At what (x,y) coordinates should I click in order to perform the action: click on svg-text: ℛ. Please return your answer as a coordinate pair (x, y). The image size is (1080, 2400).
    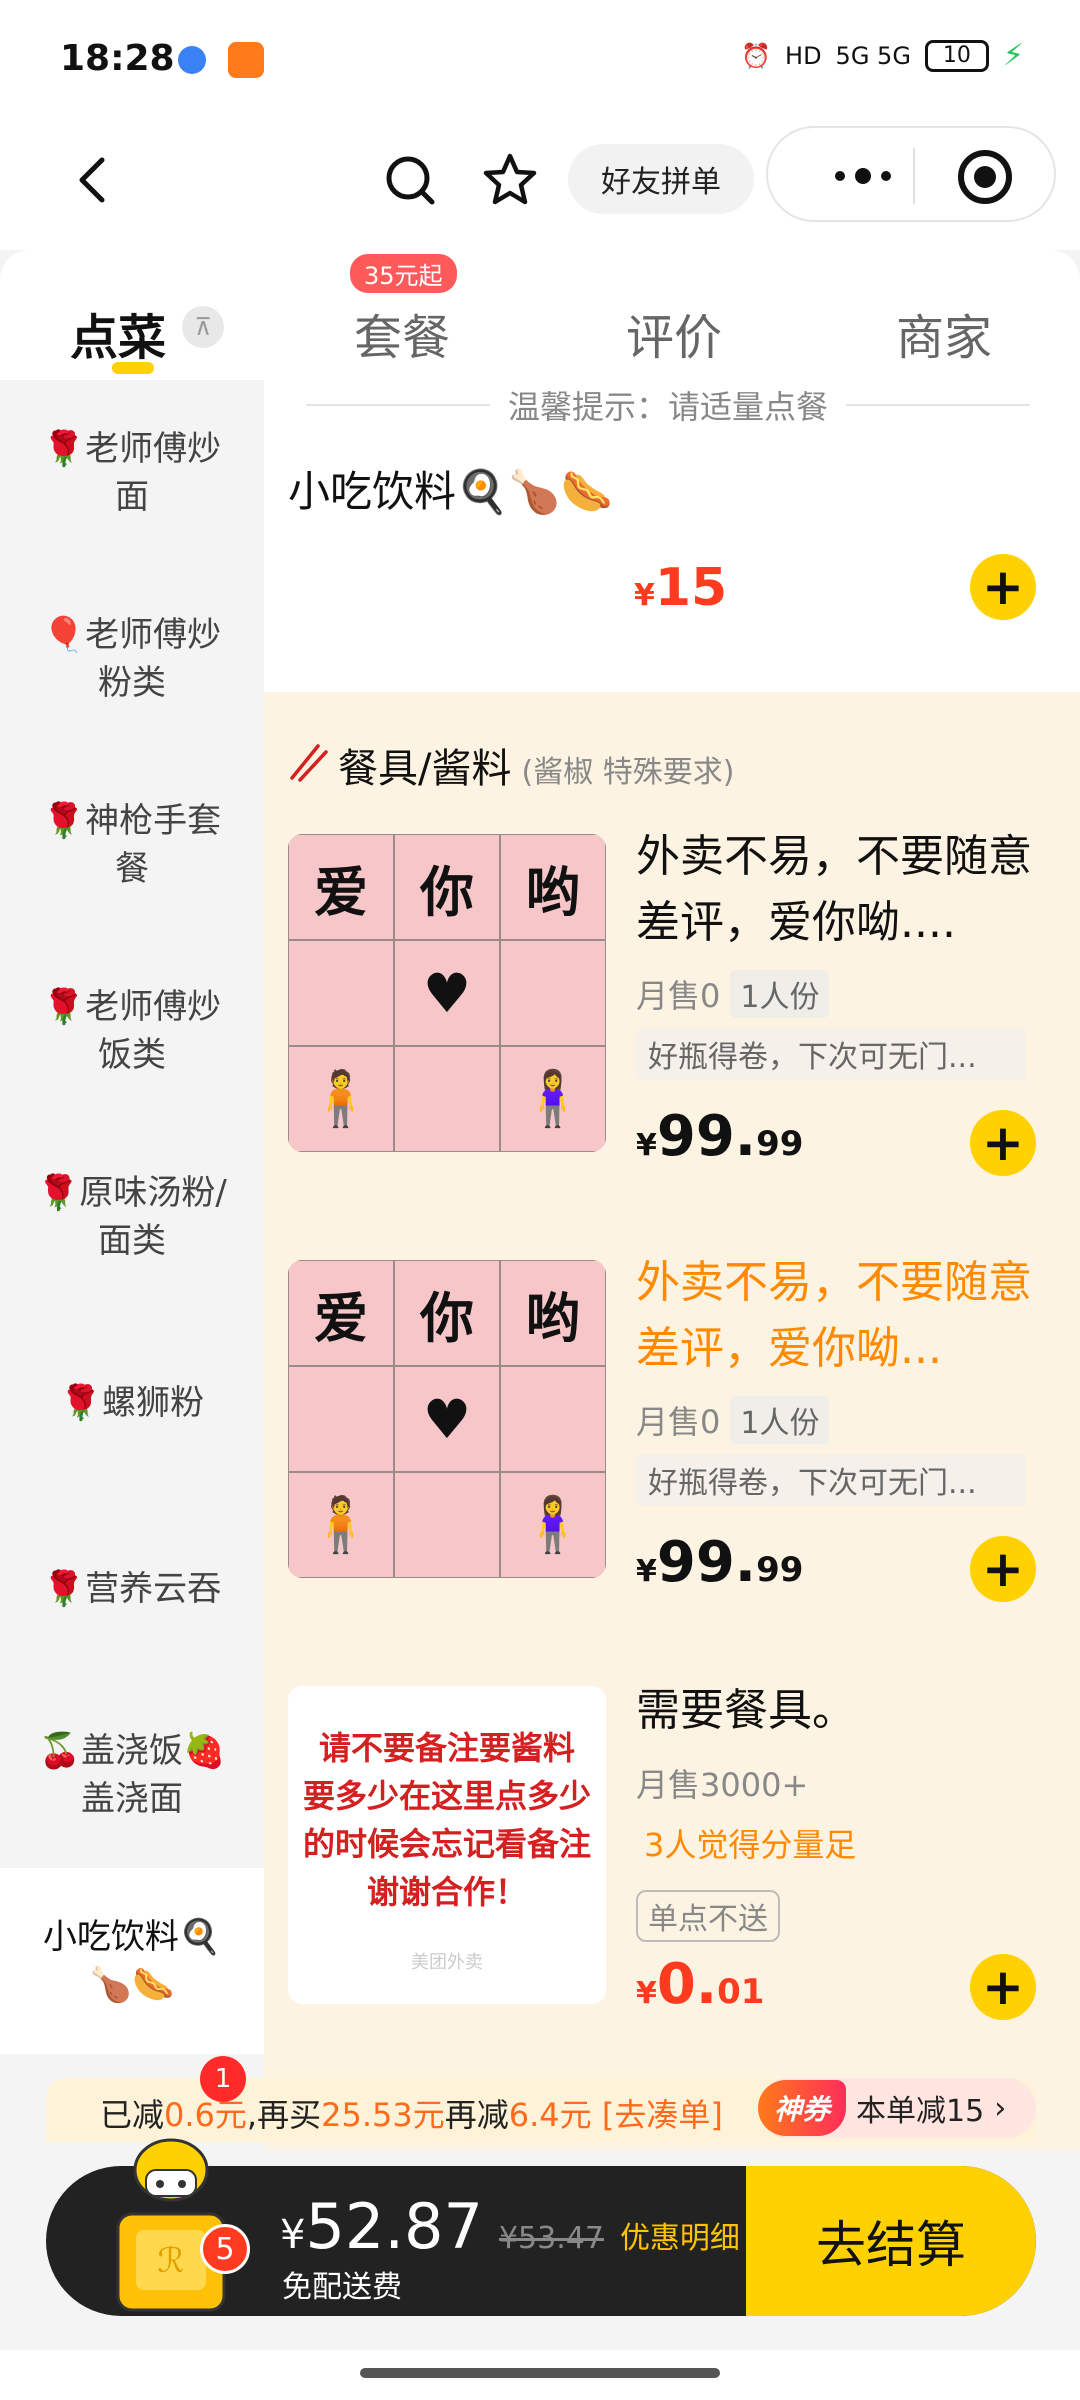
    Looking at the image, I should click on (170, 2261).